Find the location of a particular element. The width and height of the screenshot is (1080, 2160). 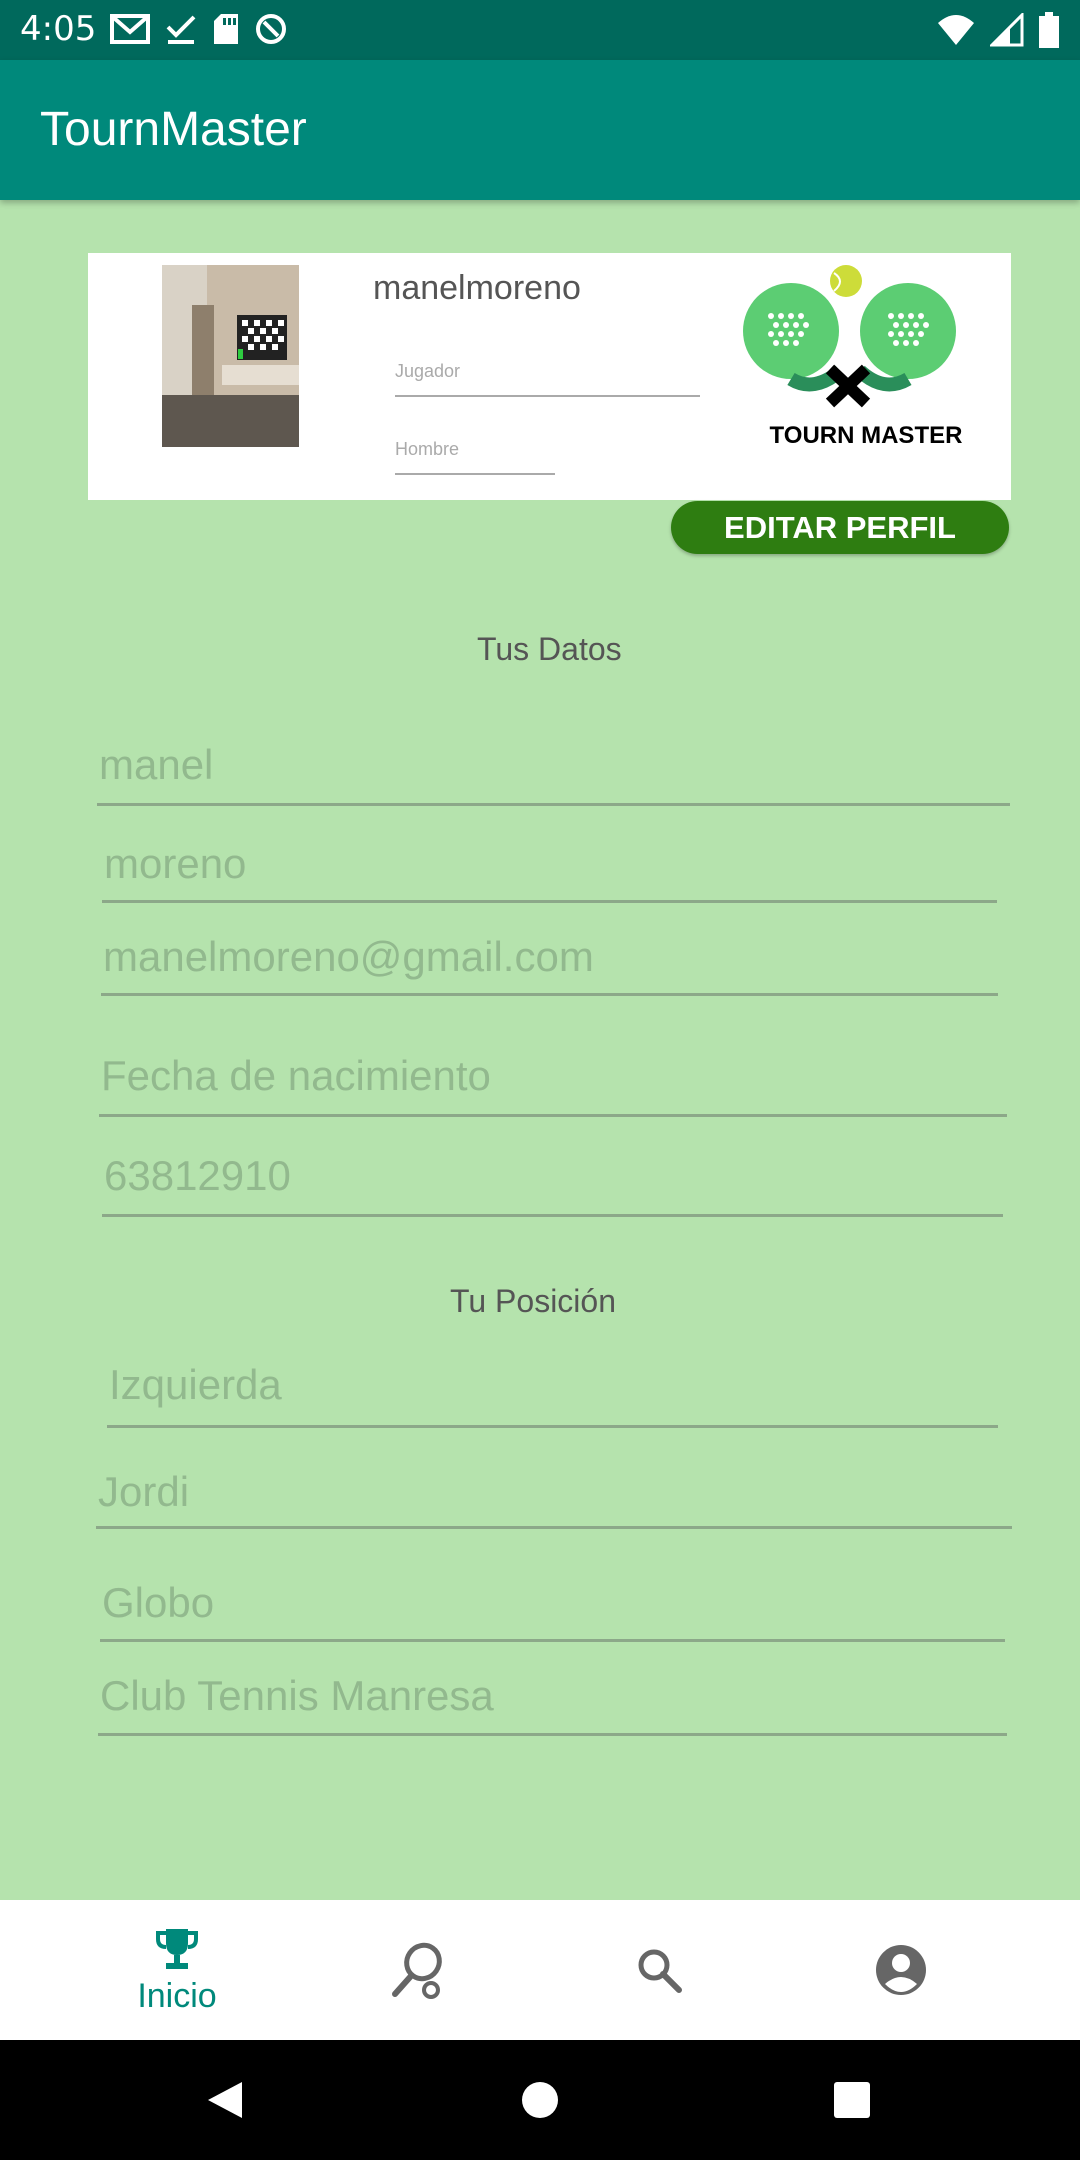

system-navigation-bar is located at coordinates (540, 2100).